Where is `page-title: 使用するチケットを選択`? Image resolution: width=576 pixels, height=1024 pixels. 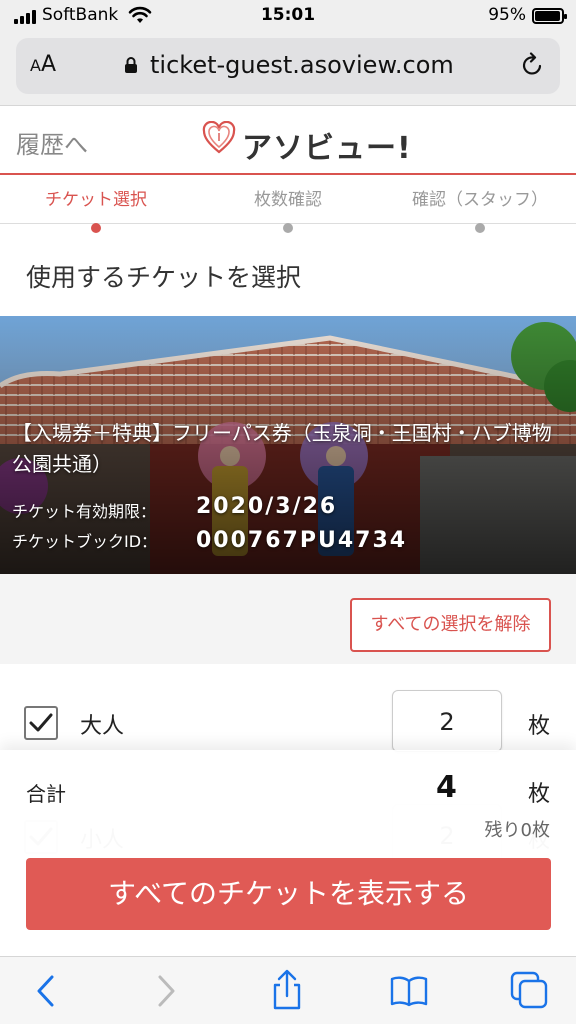 page-title: 使用するチケットを選択 is located at coordinates (164, 277).